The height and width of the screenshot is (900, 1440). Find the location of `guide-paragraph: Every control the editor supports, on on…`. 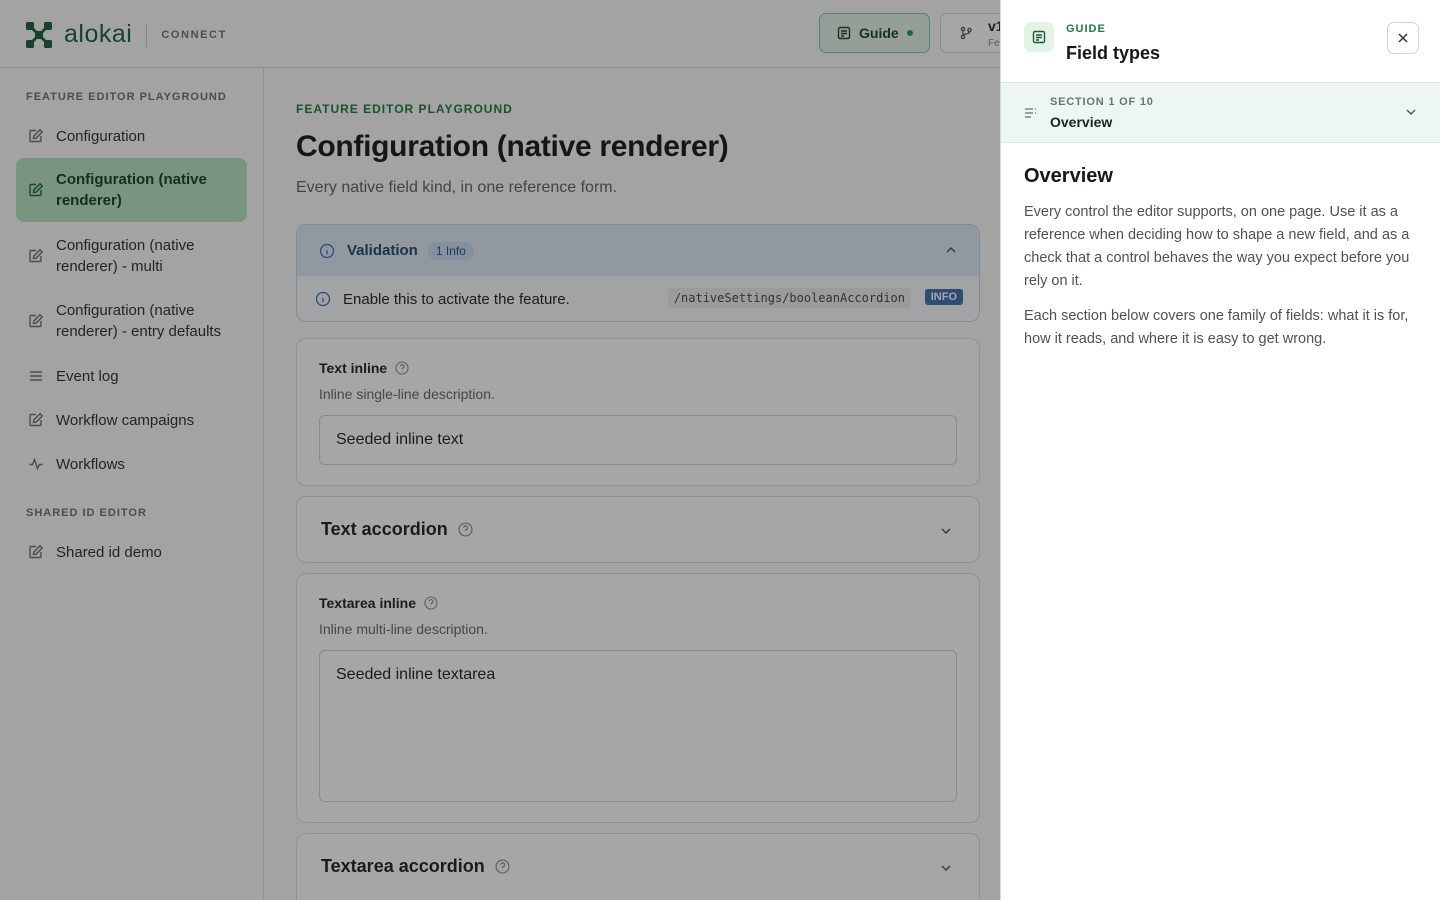

guide-paragraph: Every control the editor supports, on on… is located at coordinates (1217, 246).